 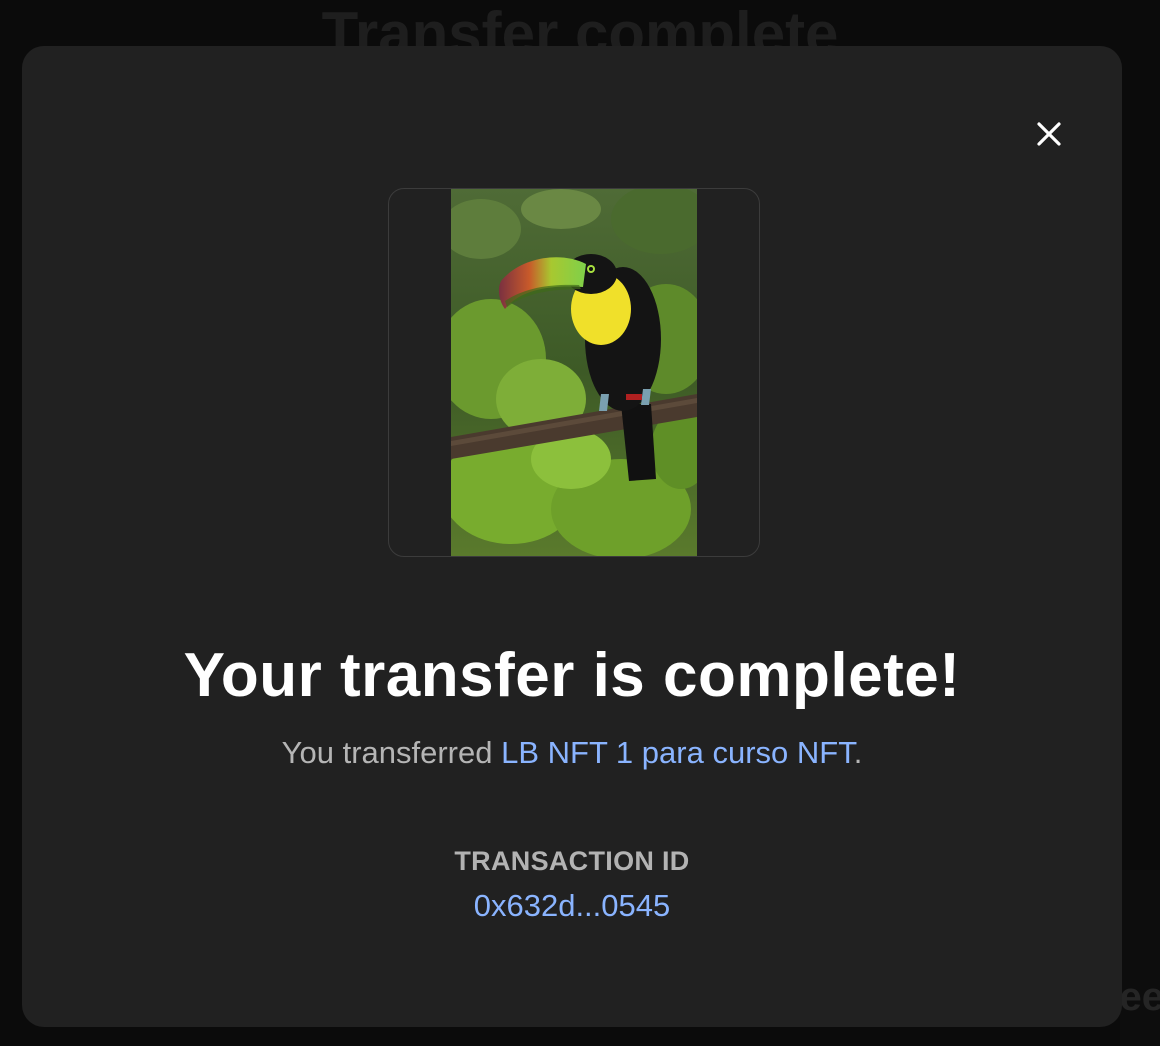 What do you see at coordinates (572, 906) in the screenshot?
I see `transaction-id-link: 0x632d...0545` at bounding box center [572, 906].